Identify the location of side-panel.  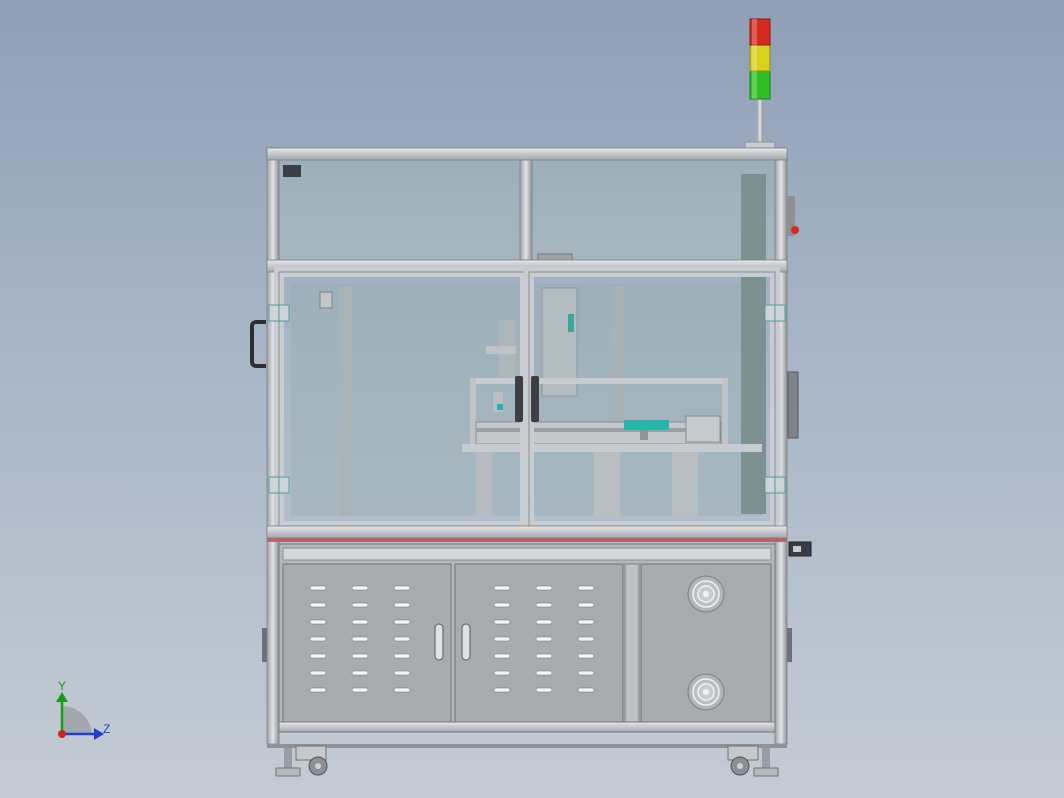
(793, 405).